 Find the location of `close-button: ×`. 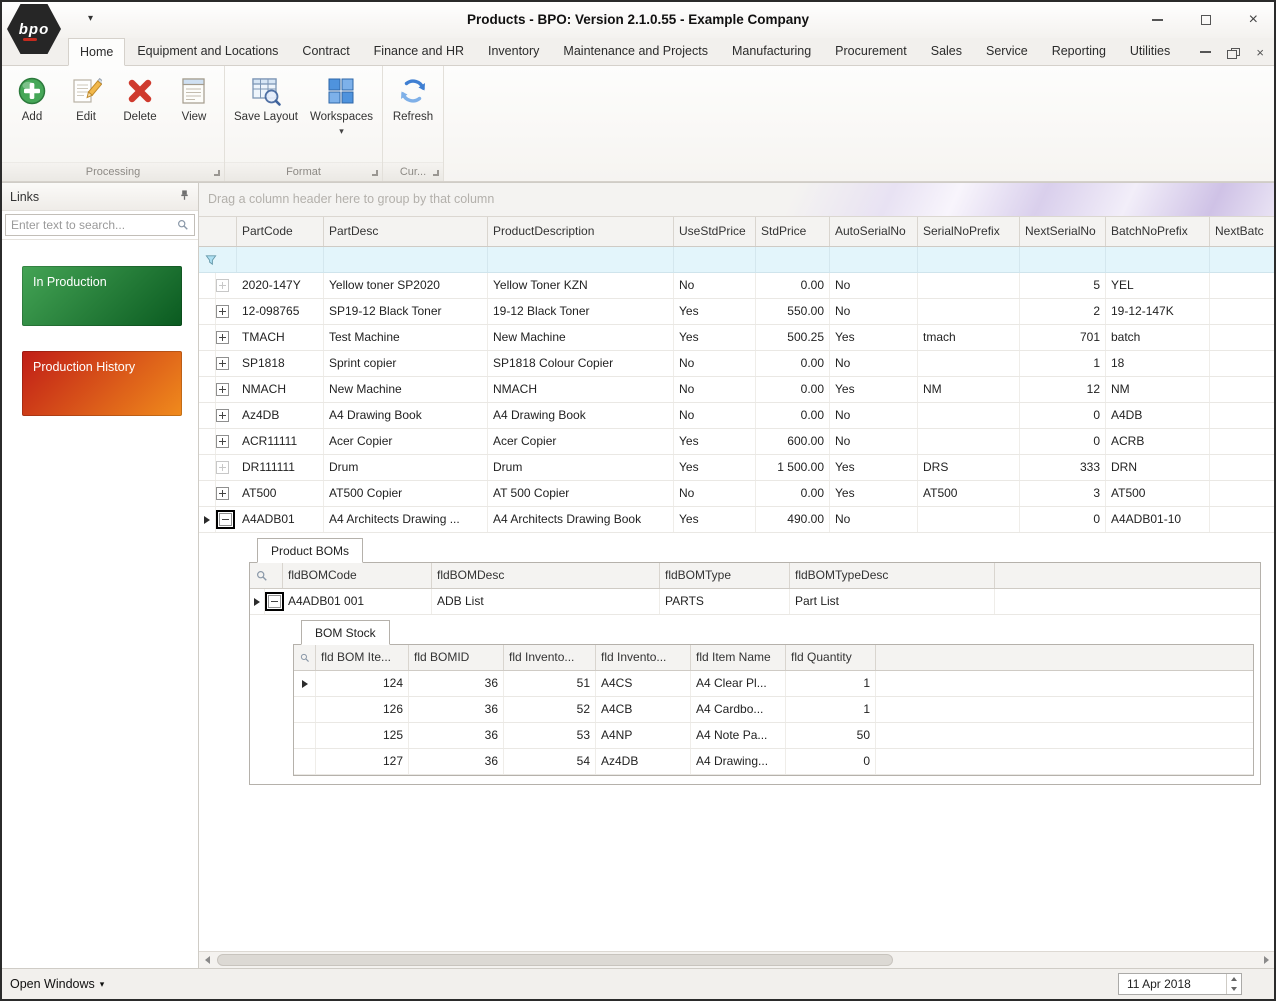

close-button: × is located at coordinates (1253, 20).